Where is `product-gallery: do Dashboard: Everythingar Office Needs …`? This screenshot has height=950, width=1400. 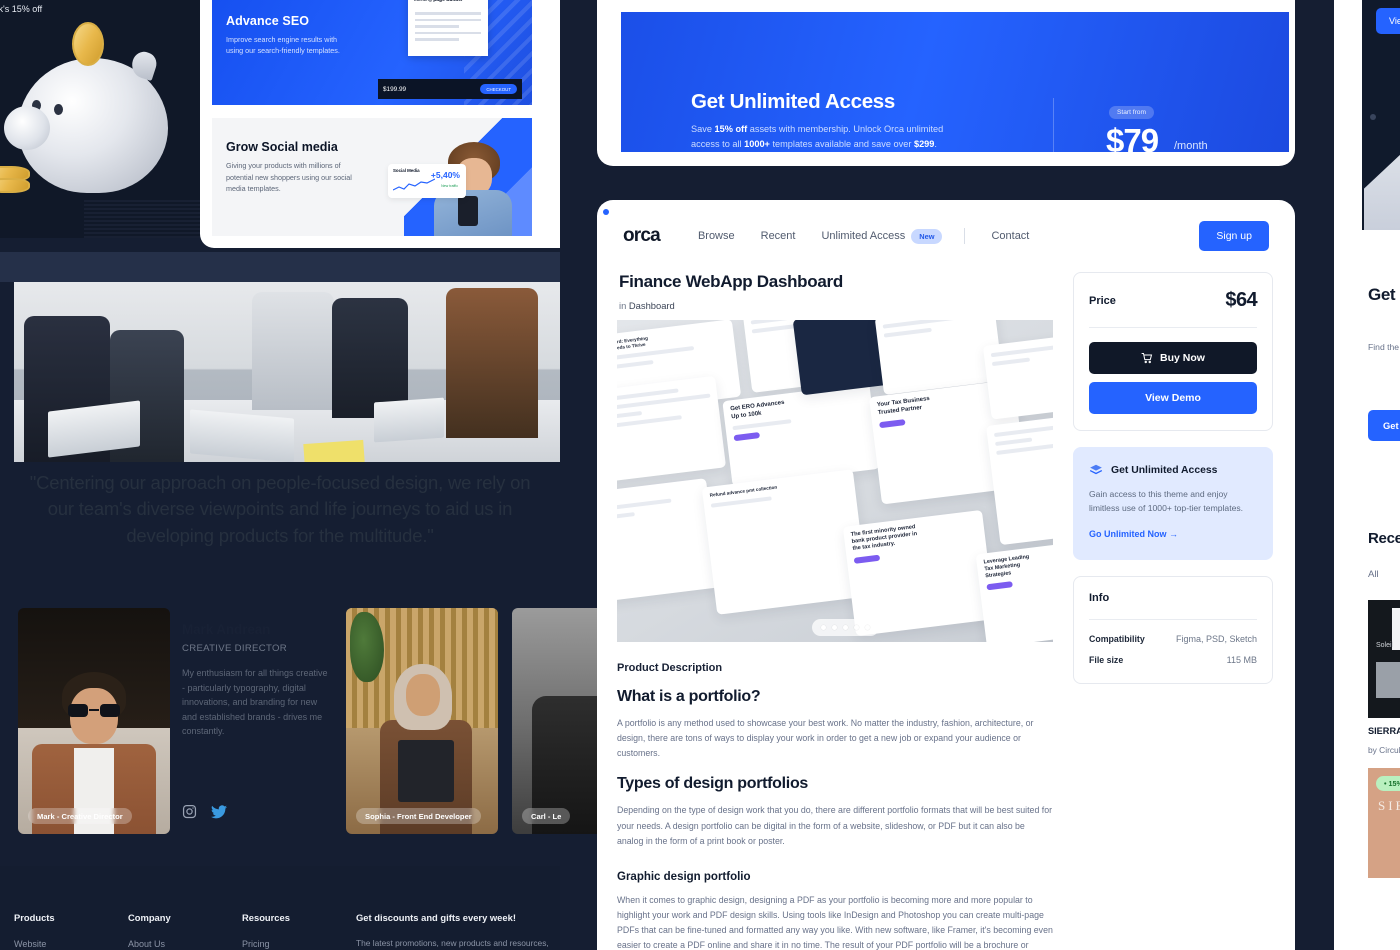
product-gallery: do Dashboard: Everythingar Office Needs … is located at coordinates (835, 481).